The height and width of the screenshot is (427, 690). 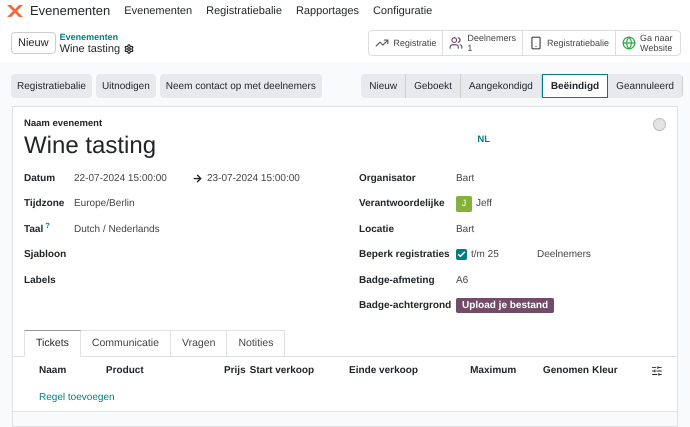 What do you see at coordinates (90, 49) in the screenshot?
I see `record-title: Wine tasting` at bounding box center [90, 49].